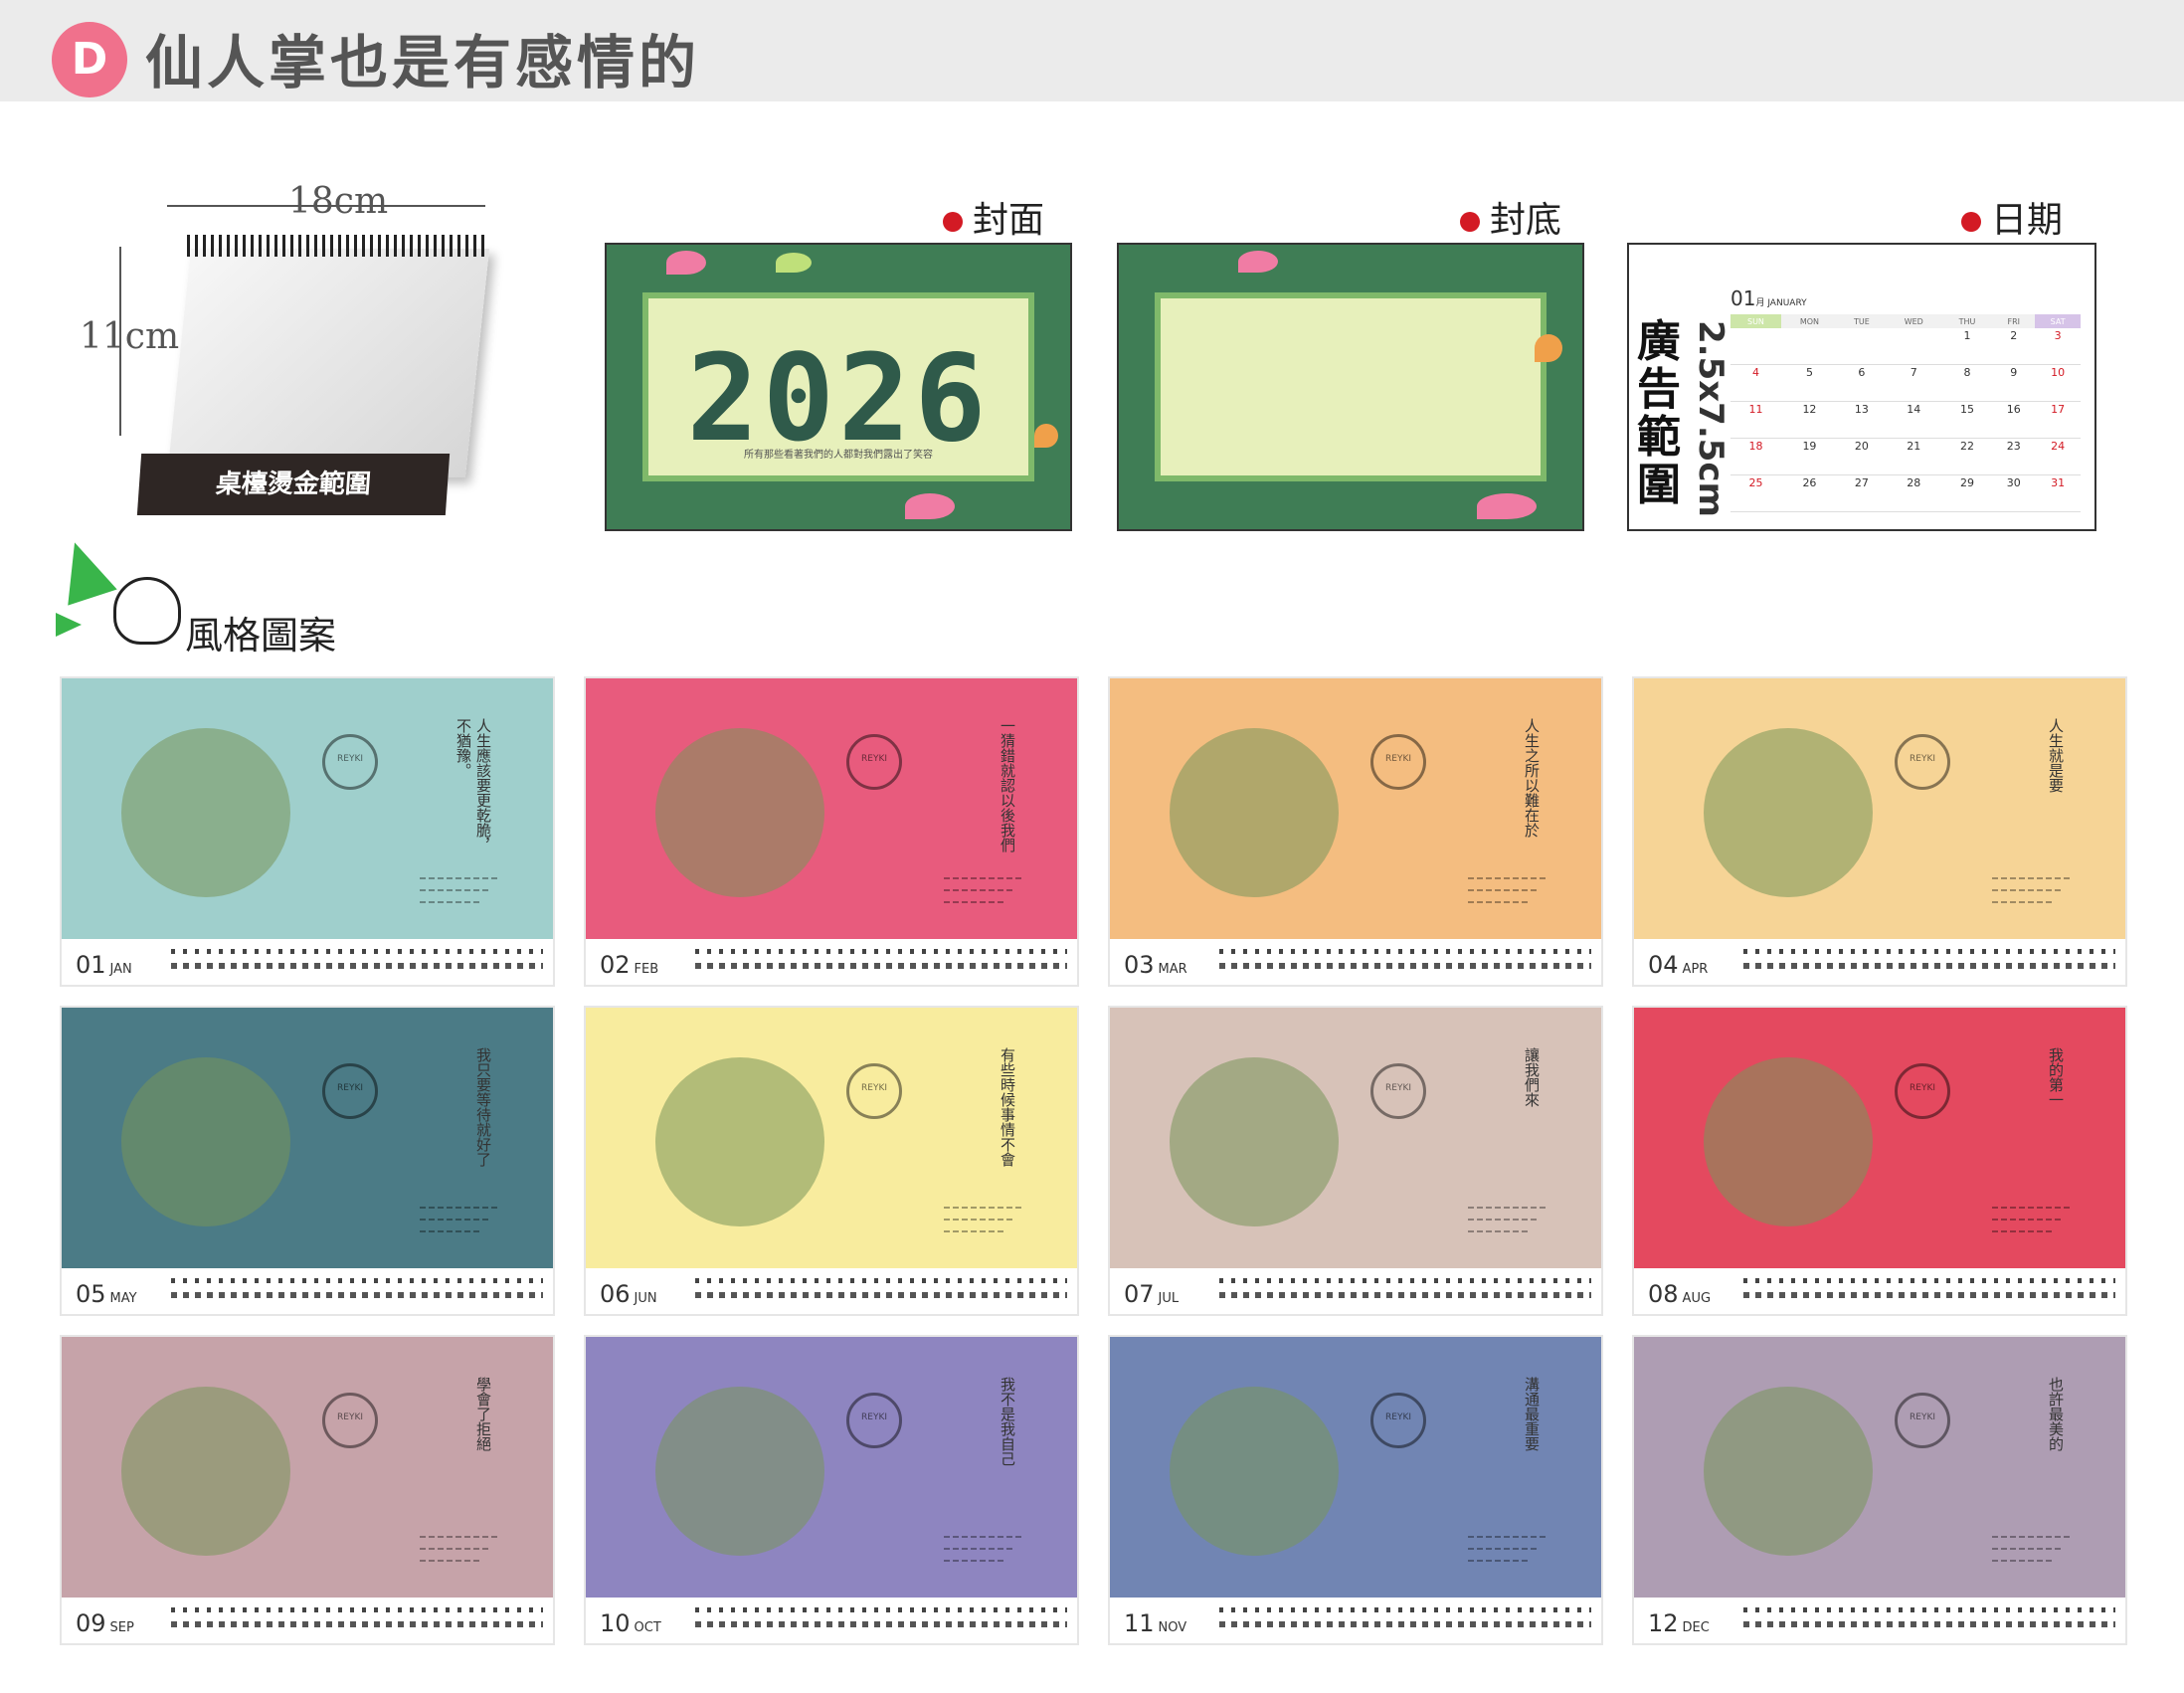  I want to click on day-cell: 11, so click(1755, 420).